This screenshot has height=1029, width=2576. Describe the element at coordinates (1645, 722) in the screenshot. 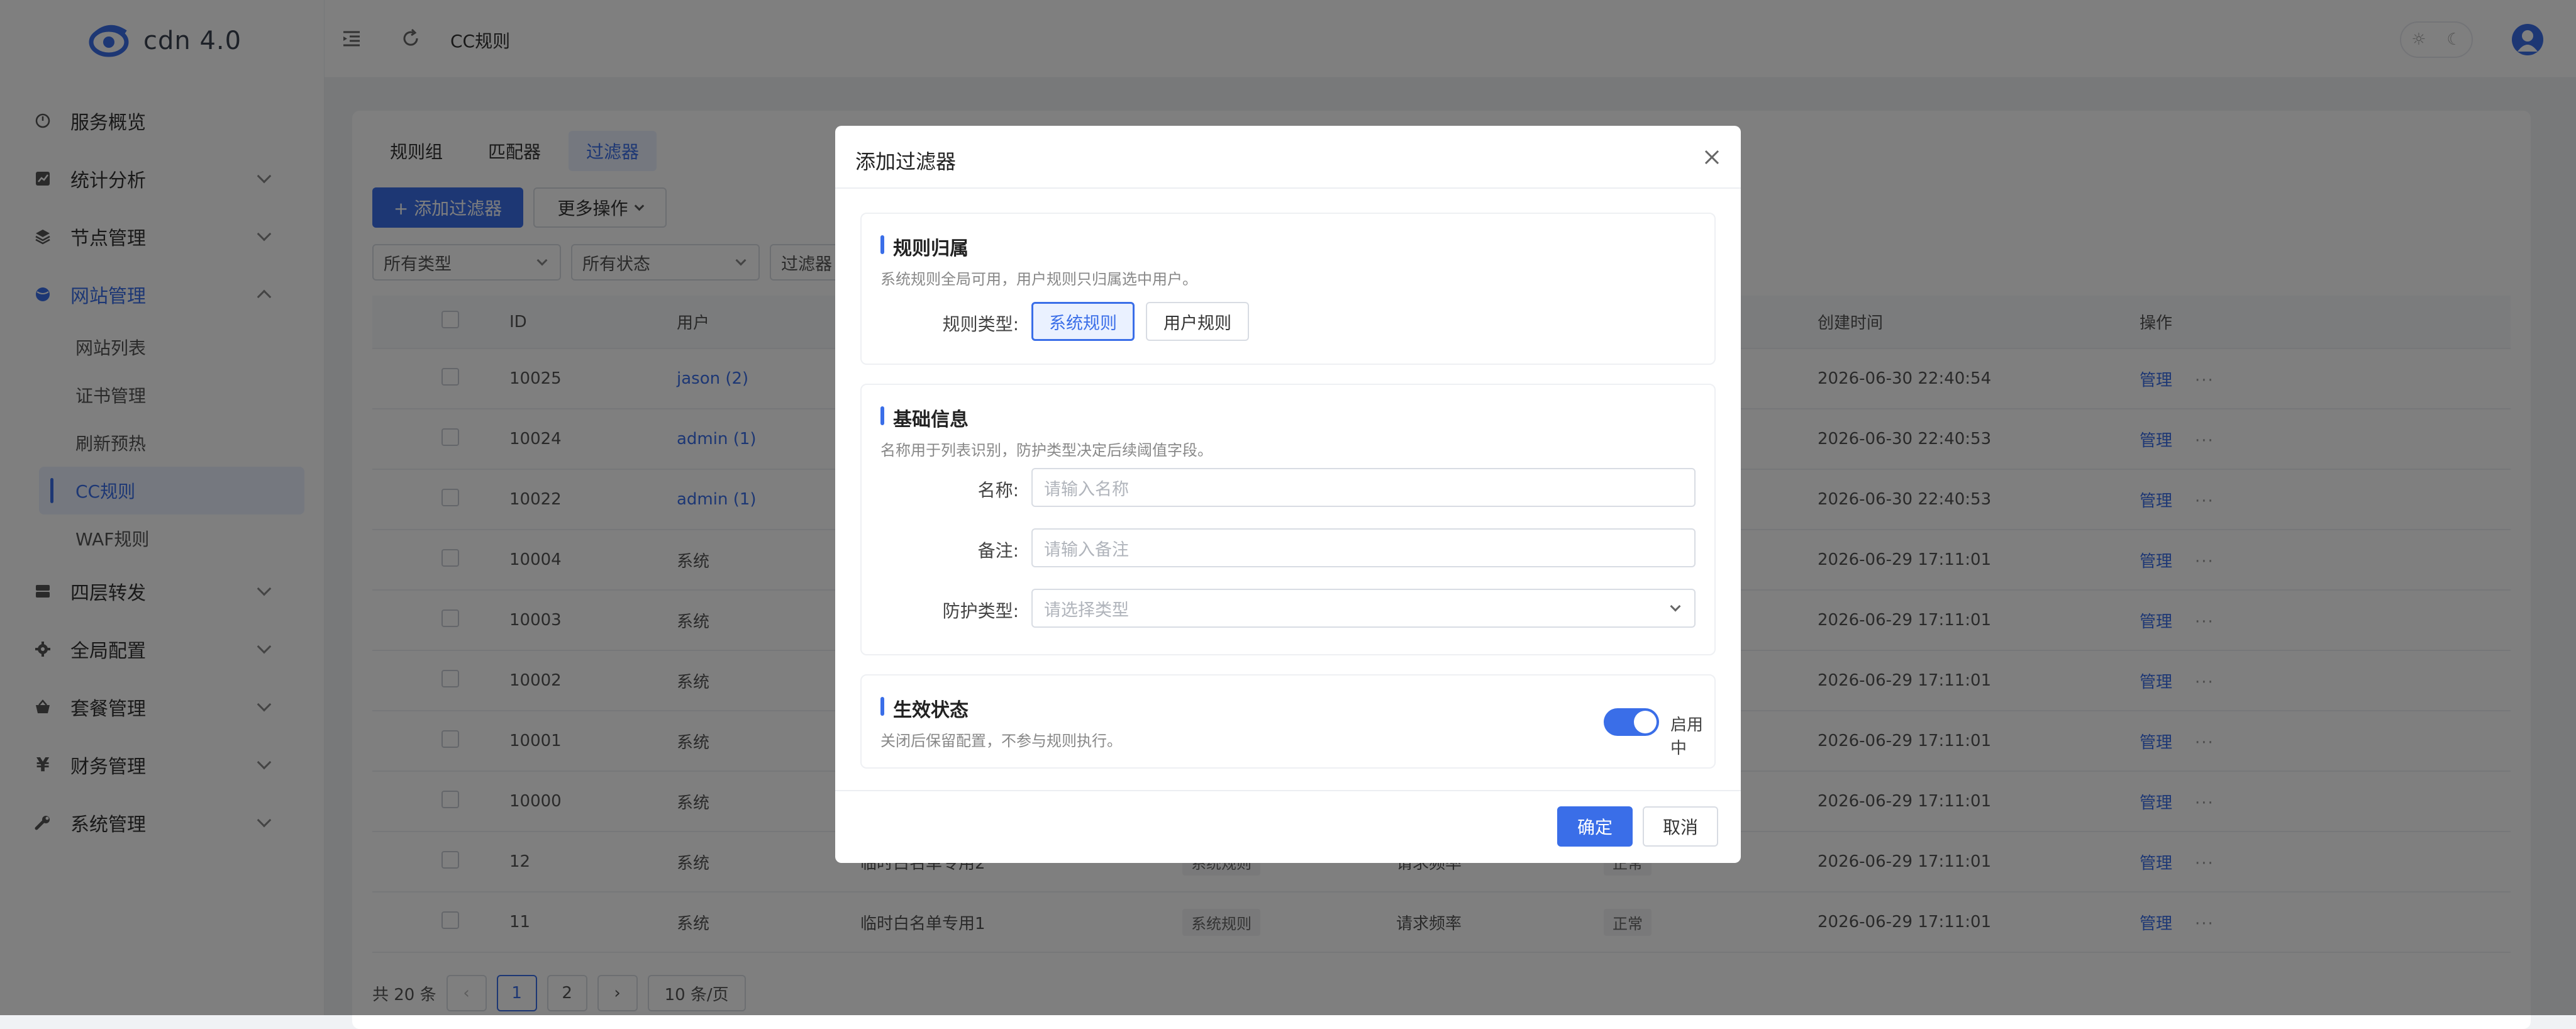

I see `toggle-knob` at that location.